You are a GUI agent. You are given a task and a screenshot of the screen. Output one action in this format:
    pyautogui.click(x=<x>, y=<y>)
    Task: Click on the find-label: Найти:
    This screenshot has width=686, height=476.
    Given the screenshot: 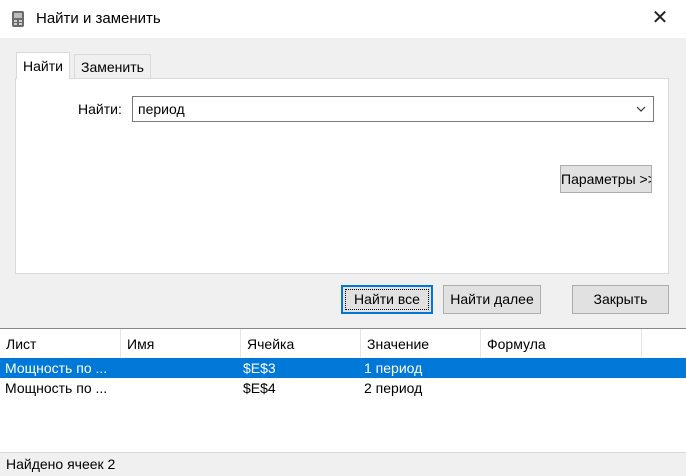 What is the action you would take?
    pyautogui.click(x=100, y=109)
    